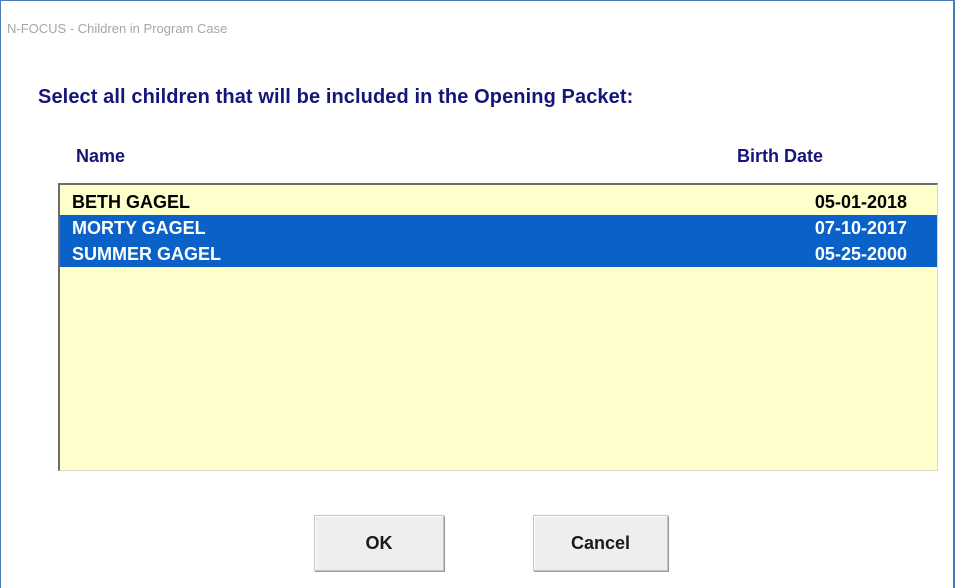 The image size is (958, 588). Describe the element at coordinates (780, 156) in the screenshot. I see `column-header-birth-date: Birth Date` at that location.